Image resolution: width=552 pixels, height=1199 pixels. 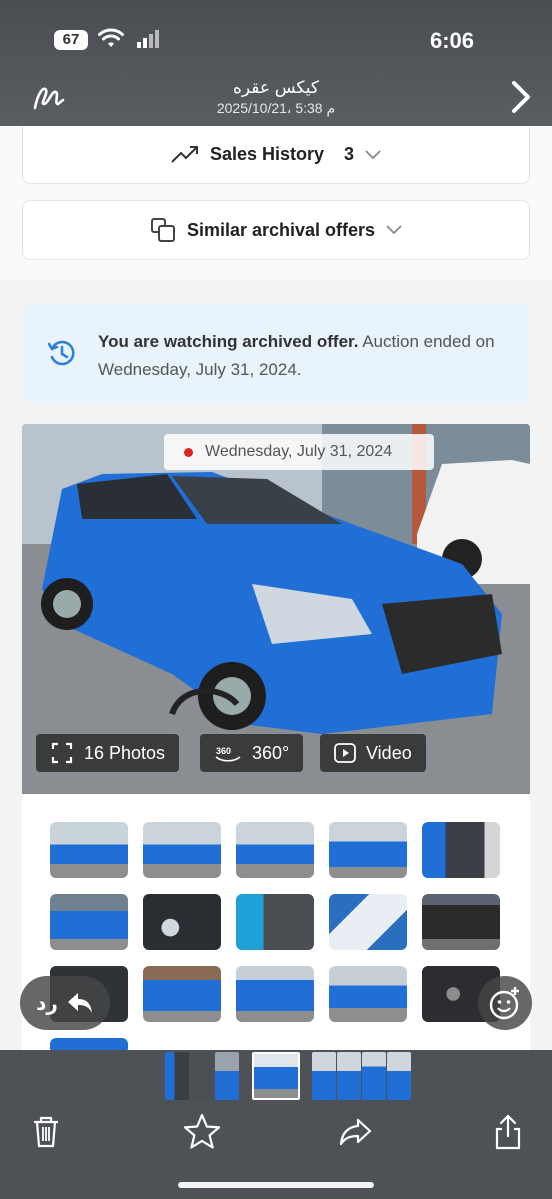 I want to click on star-icon, so click(x=202, y=1132).